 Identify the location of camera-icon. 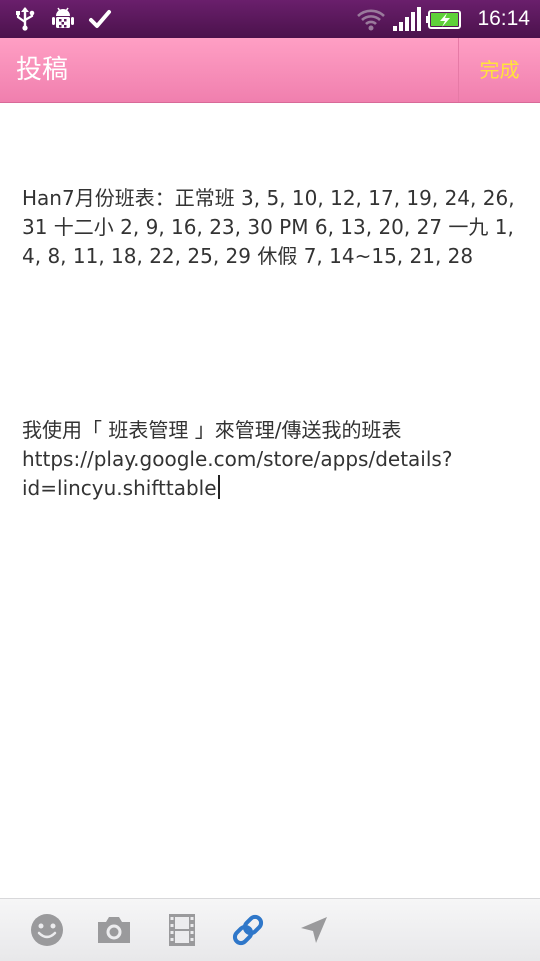
(114, 930).